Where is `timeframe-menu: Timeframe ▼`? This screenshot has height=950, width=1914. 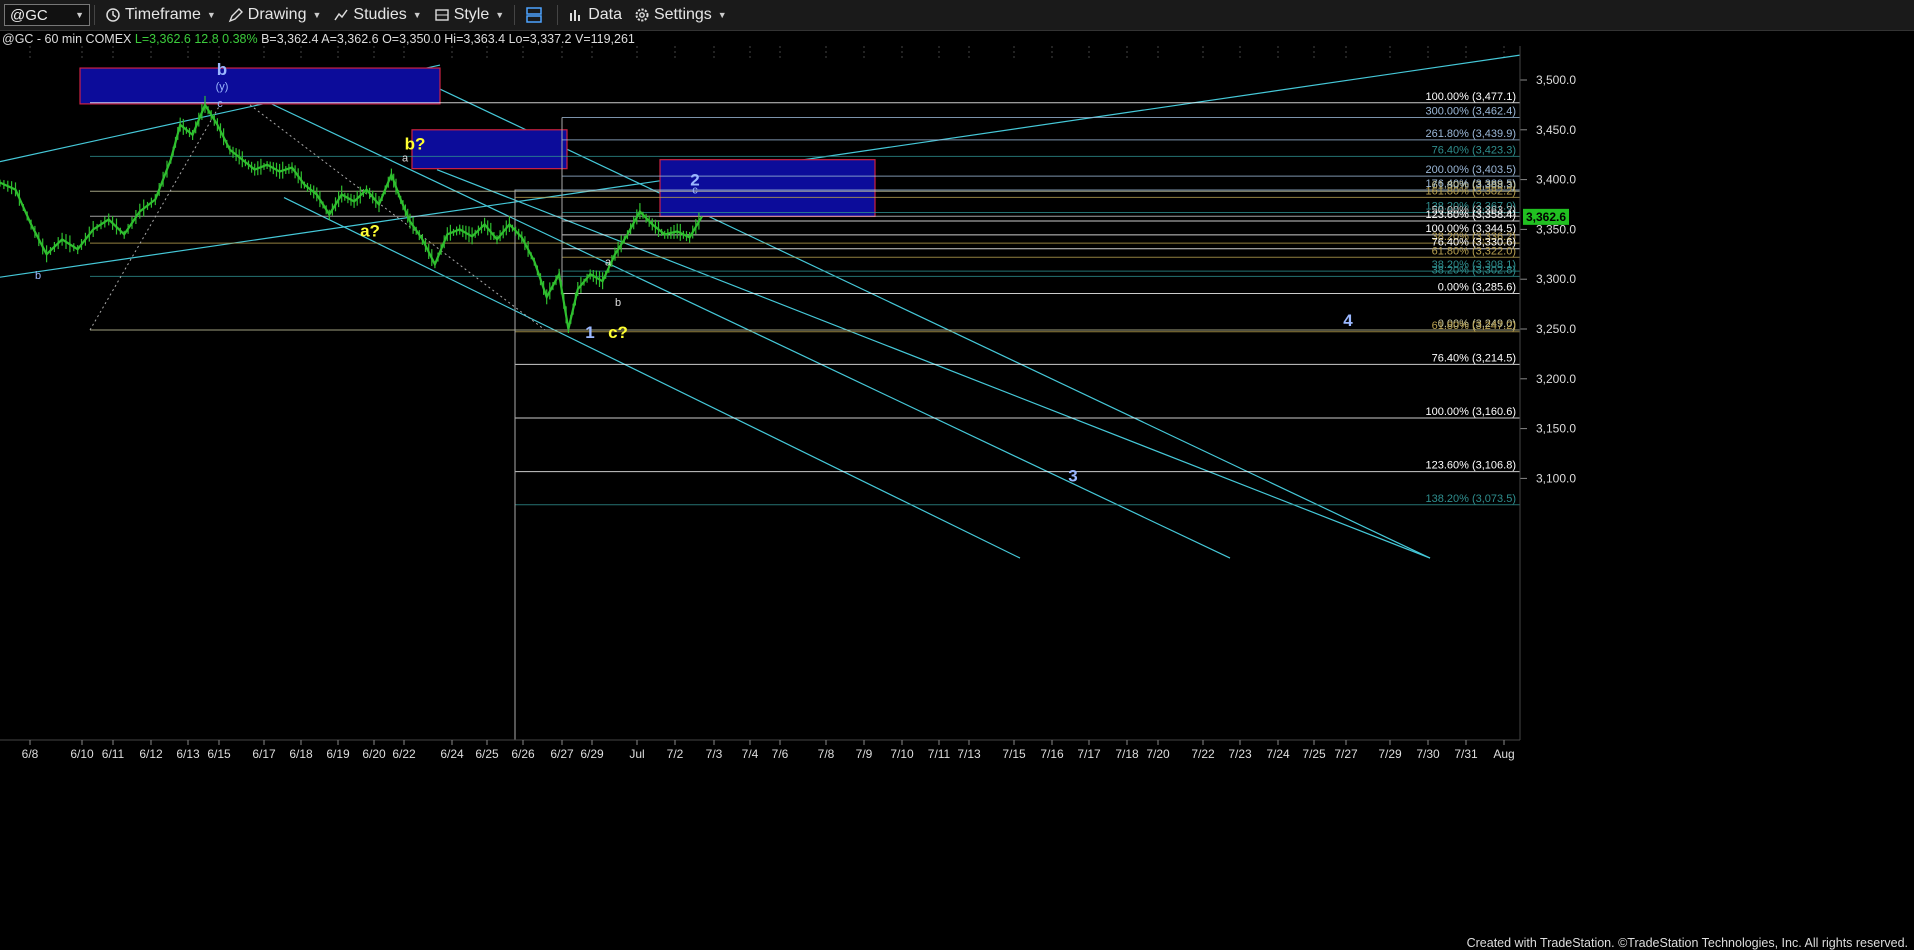 timeframe-menu: Timeframe ▼ is located at coordinates (160, 15).